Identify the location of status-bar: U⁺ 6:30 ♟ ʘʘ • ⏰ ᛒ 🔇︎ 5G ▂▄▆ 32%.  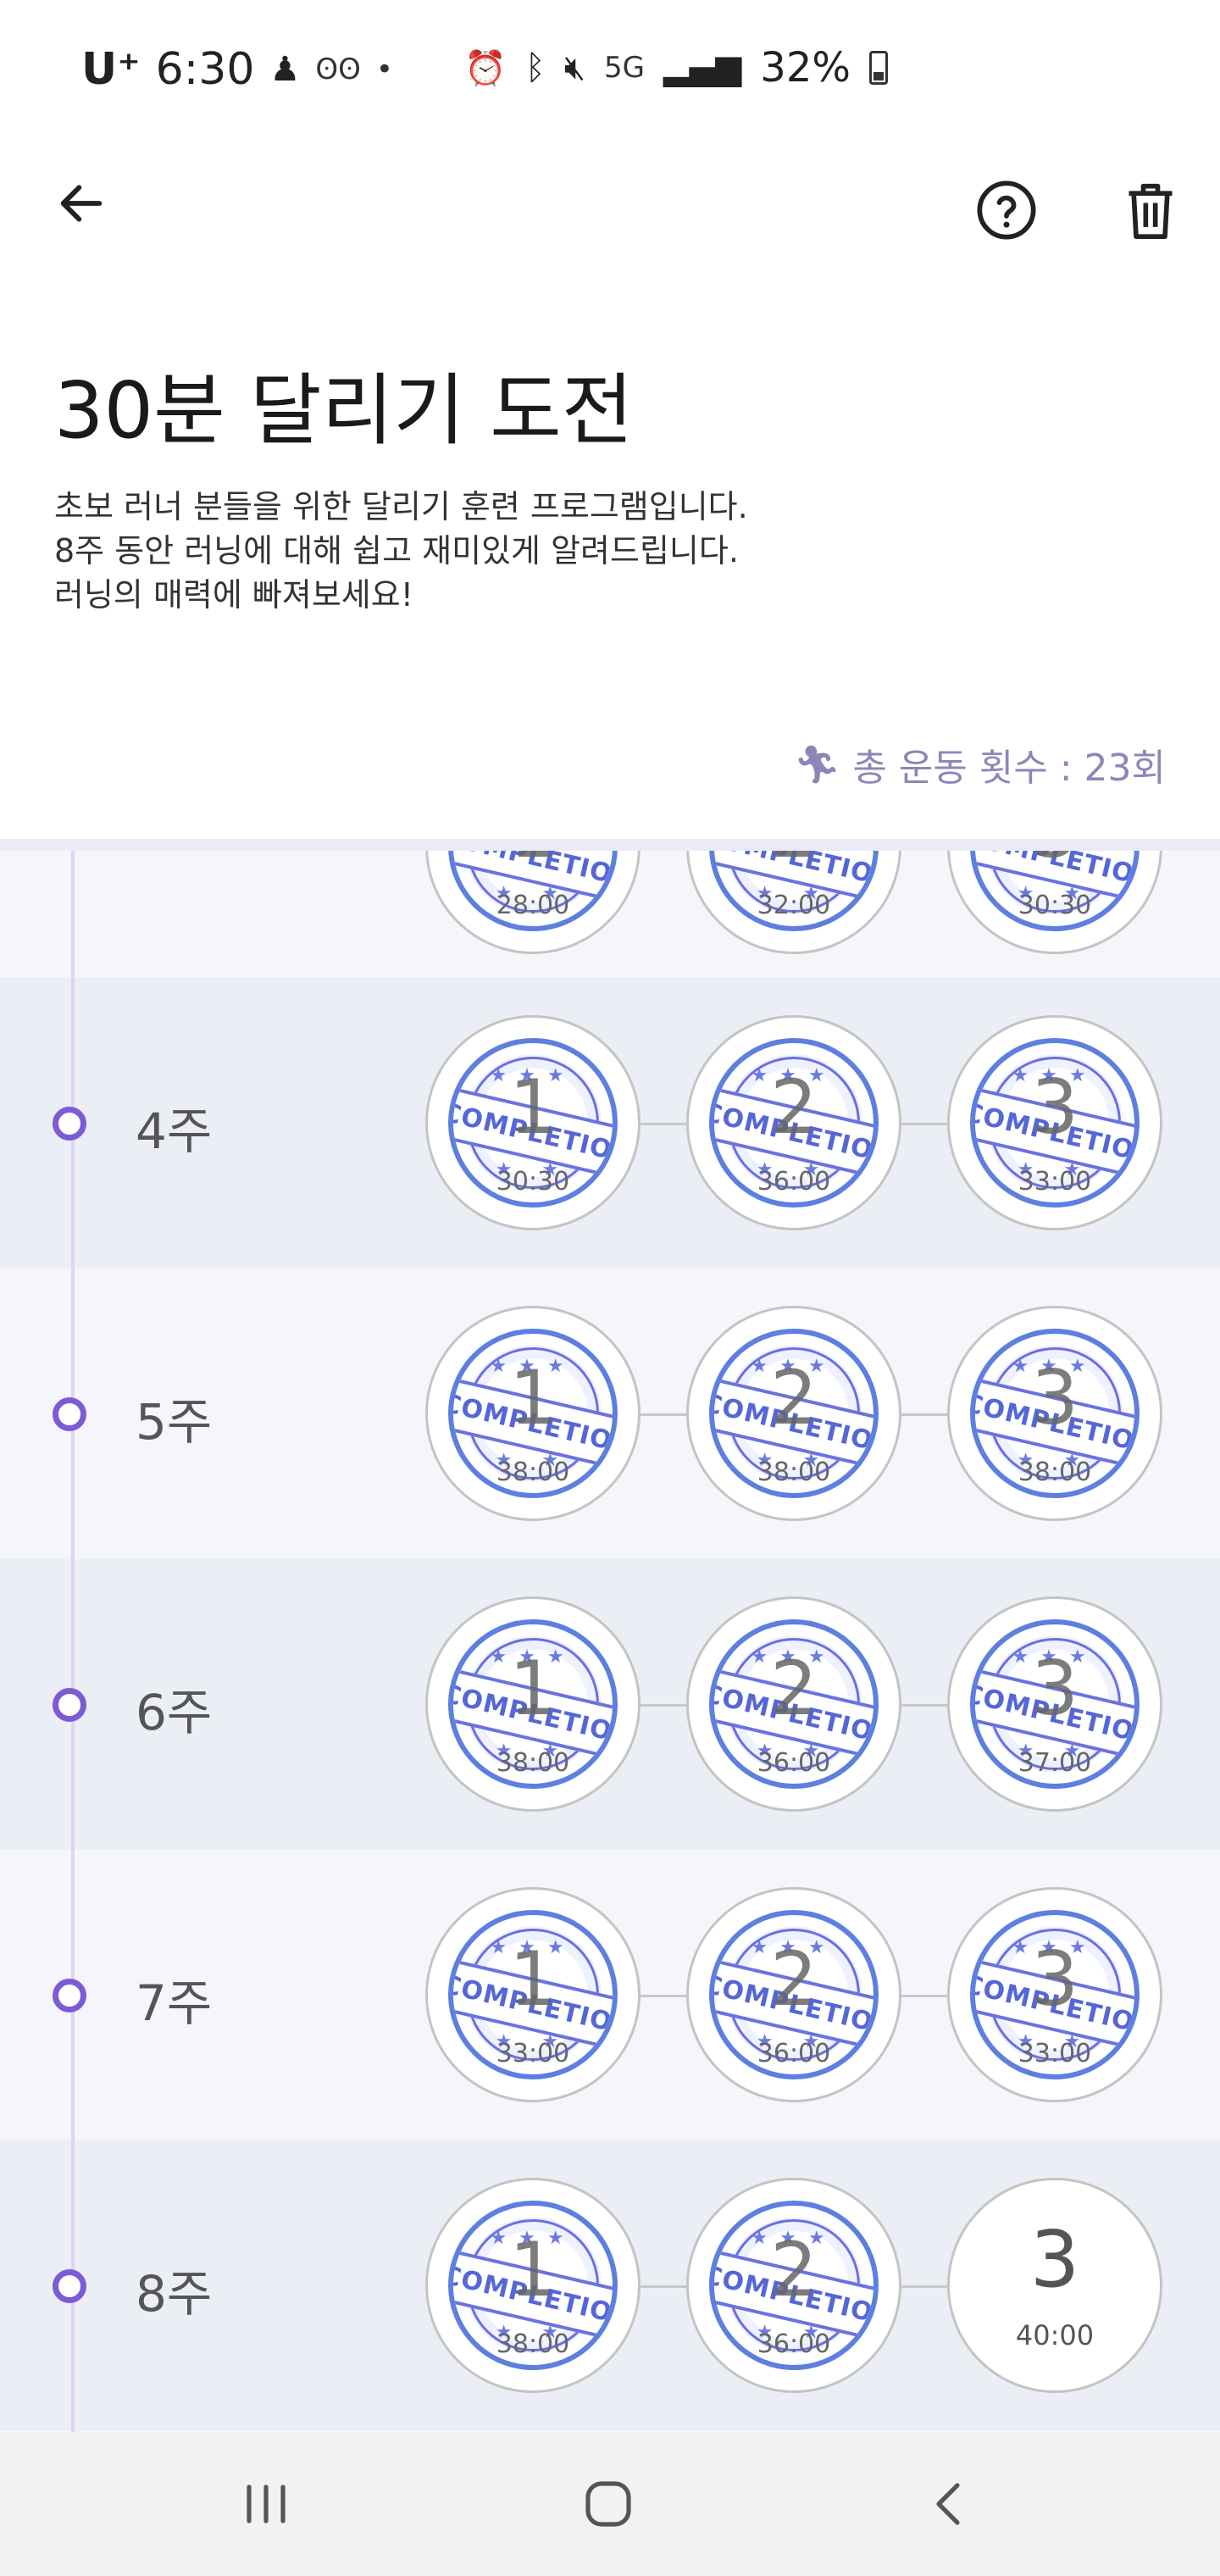
(610, 72).